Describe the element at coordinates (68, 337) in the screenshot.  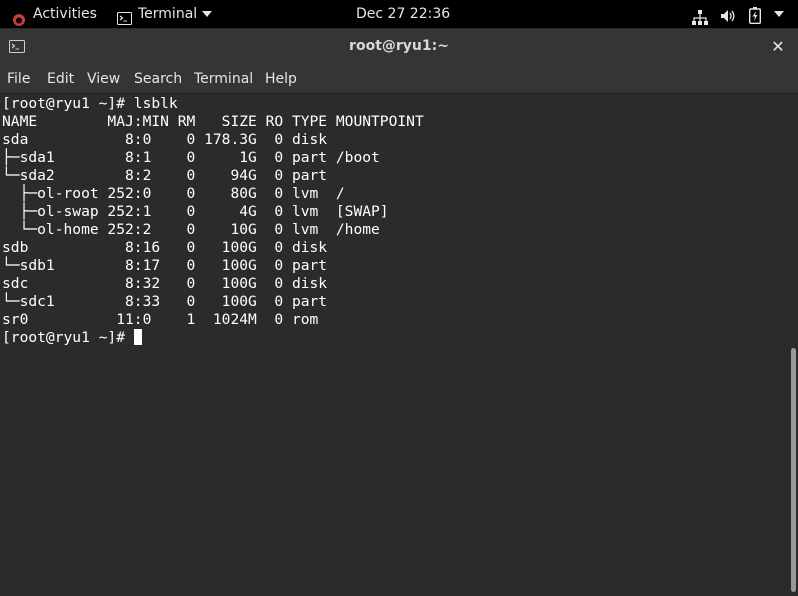
I see `prompt-text: [root@ryu1 ~]#` at that location.